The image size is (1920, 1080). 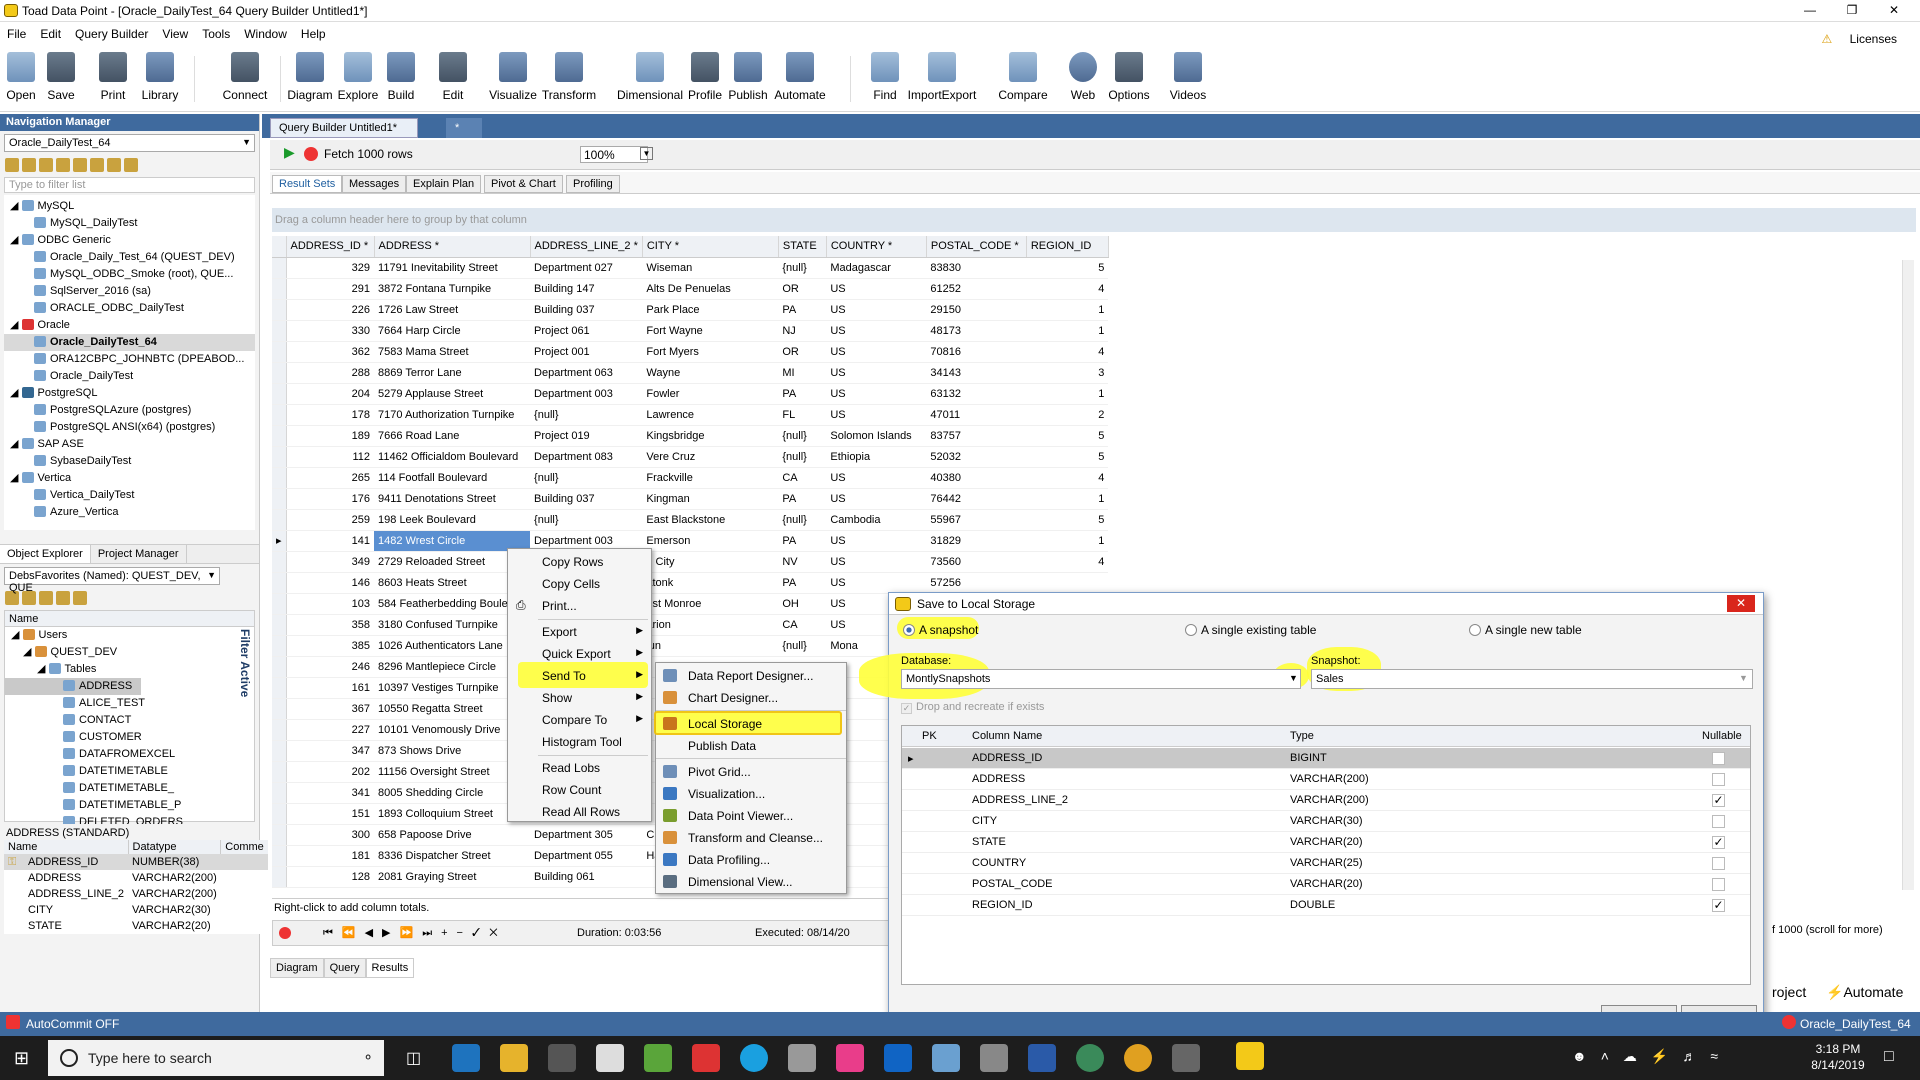 What do you see at coordinates (1718, 779) in the screenshot?
I see `nullable-checkbox` at bounding box center [1718, 779].